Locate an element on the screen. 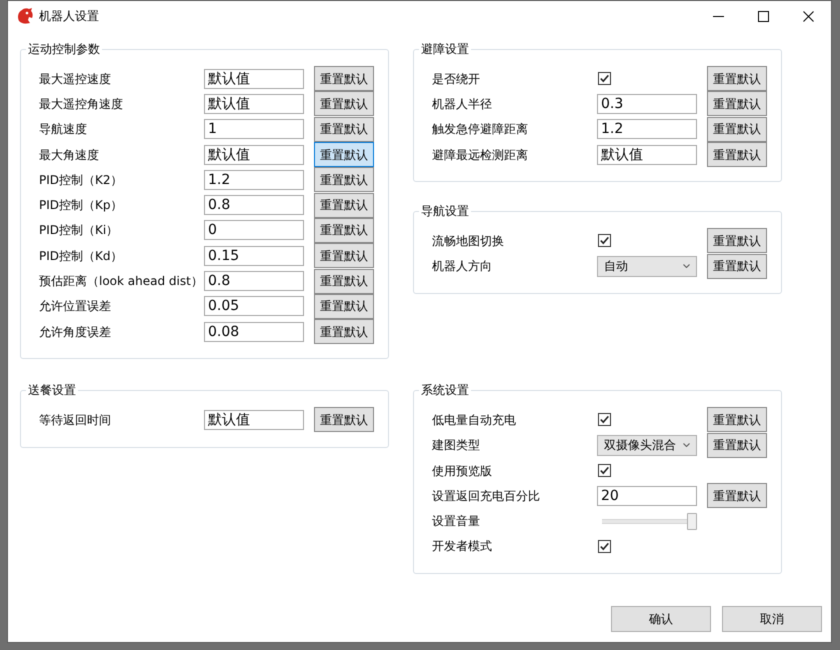 The image size is (840, 650). setting-label: 开发者模式 is located at coordinates (462, 546).